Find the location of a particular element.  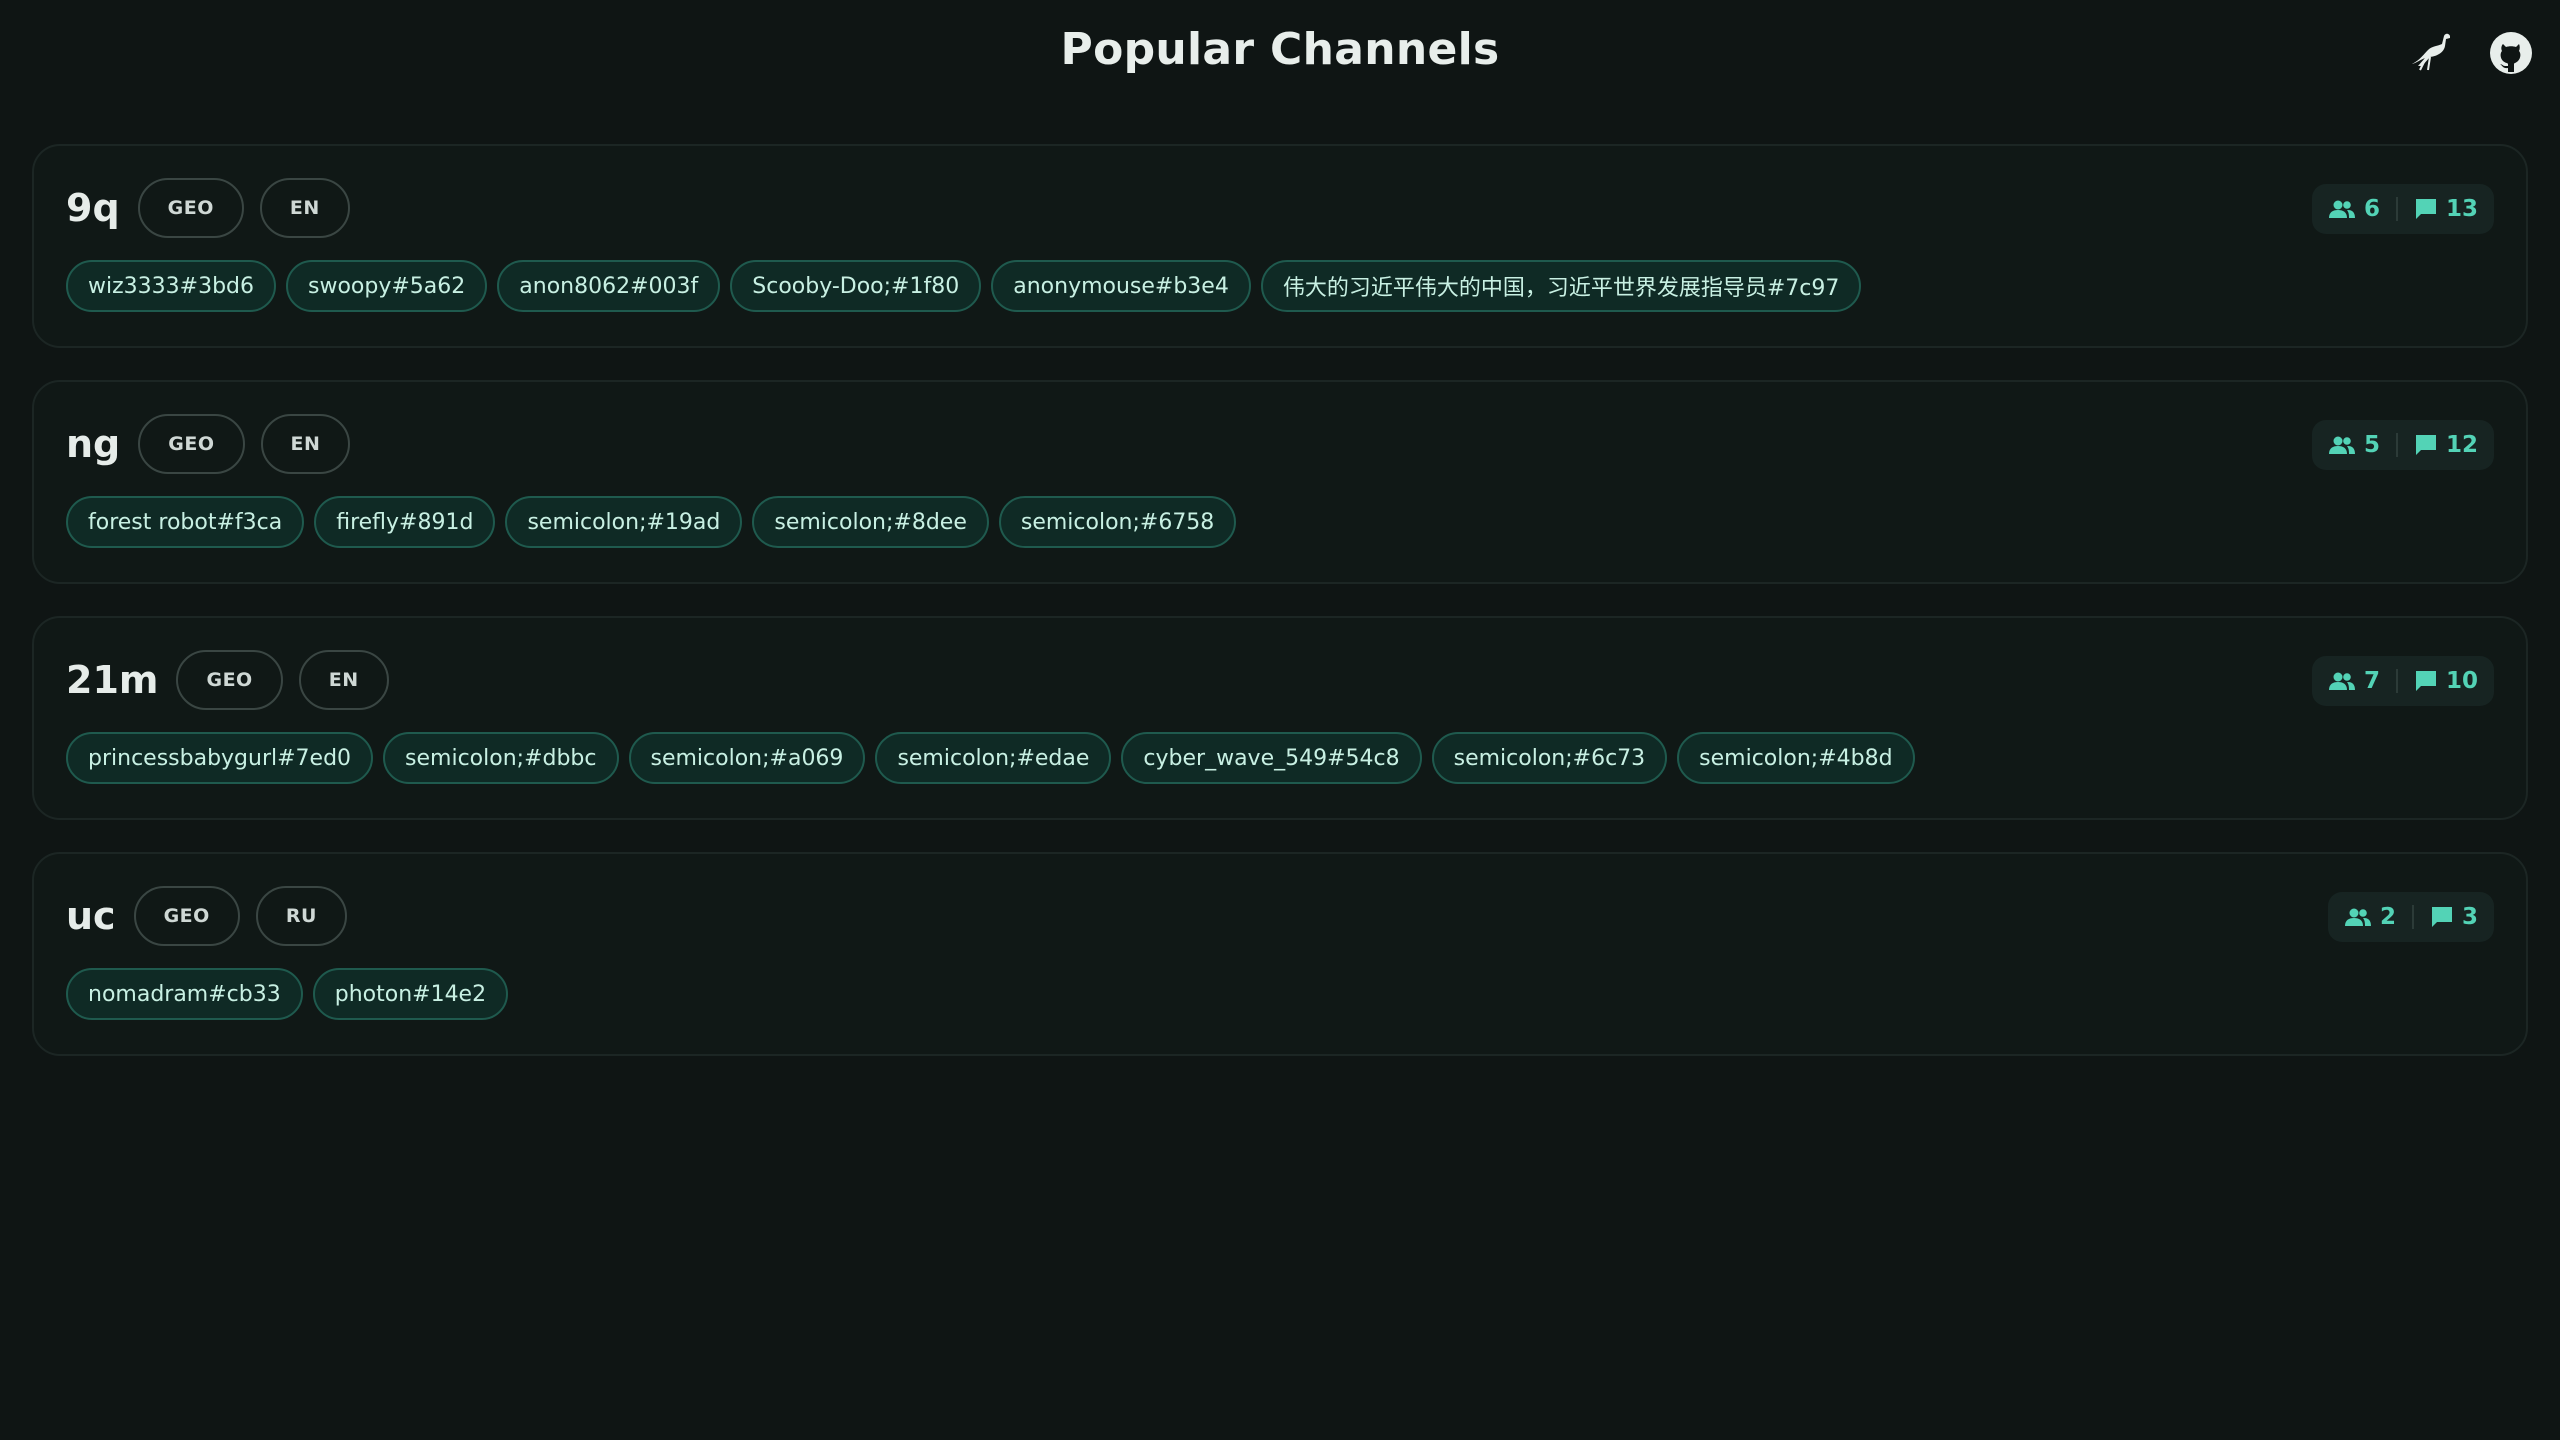

user-chip: semicolon;#dbbc is located at coordinates (501, 758).